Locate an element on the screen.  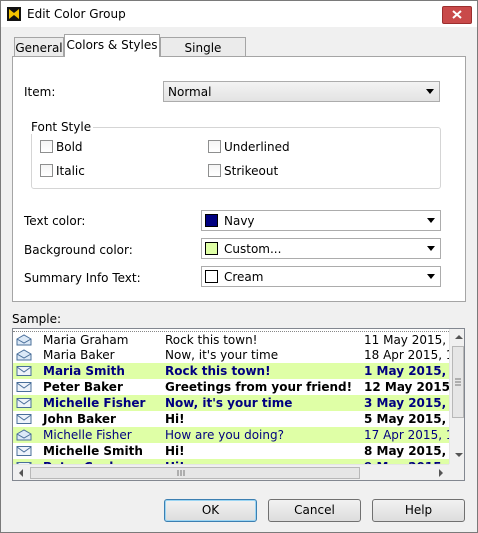
title-bar: Edit Color Group is located at coordinates (239, 14).